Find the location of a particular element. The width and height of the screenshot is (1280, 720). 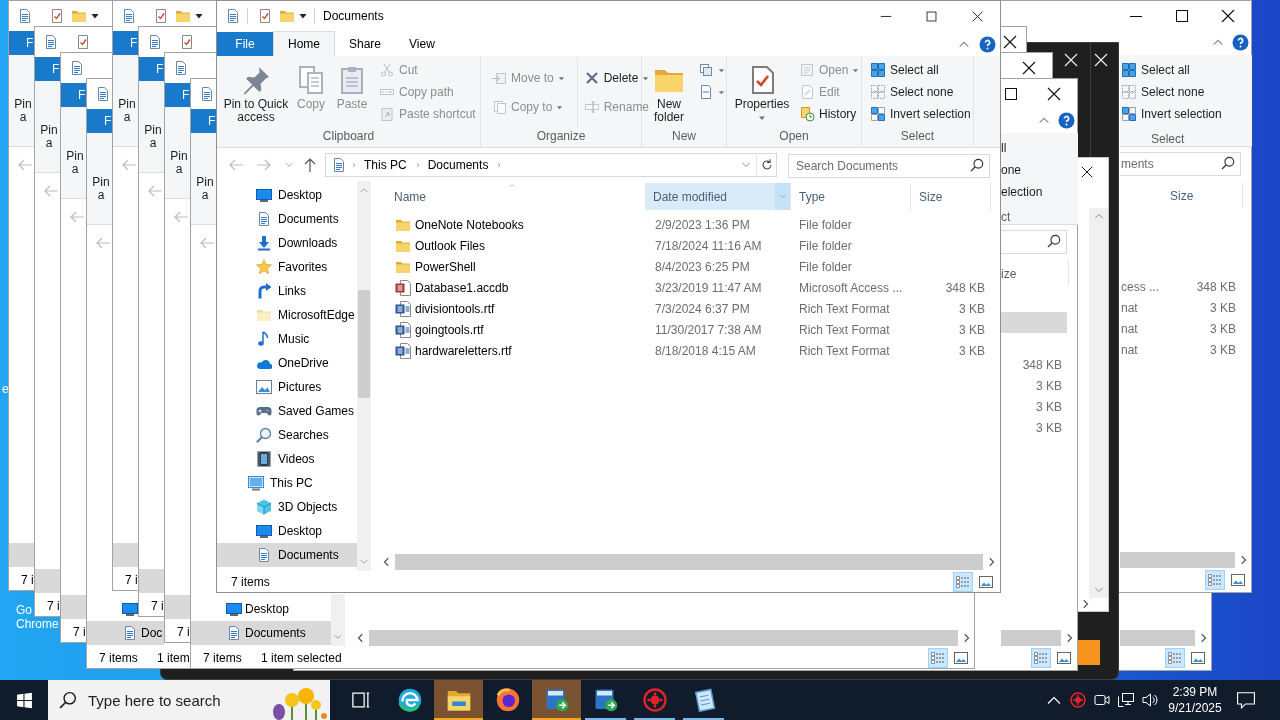

file-row: Outlook Files 7/18/2024 11:16 AM File folder is located at coordinates (689, 245).